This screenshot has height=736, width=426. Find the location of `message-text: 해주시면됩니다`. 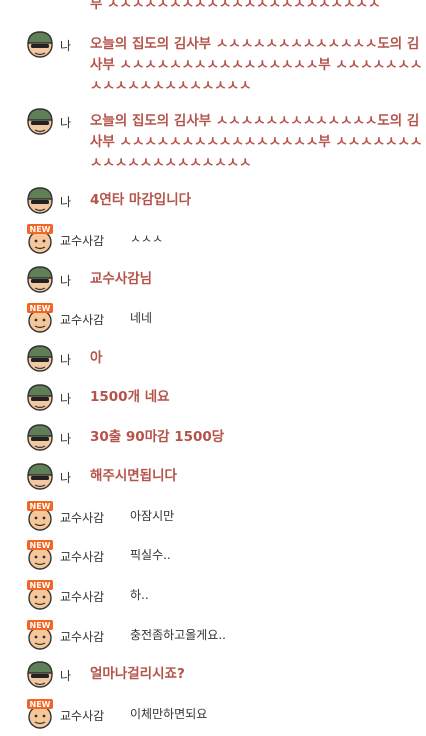

message-text: 해주시면됩니다 is located at coordinates (133, 476).